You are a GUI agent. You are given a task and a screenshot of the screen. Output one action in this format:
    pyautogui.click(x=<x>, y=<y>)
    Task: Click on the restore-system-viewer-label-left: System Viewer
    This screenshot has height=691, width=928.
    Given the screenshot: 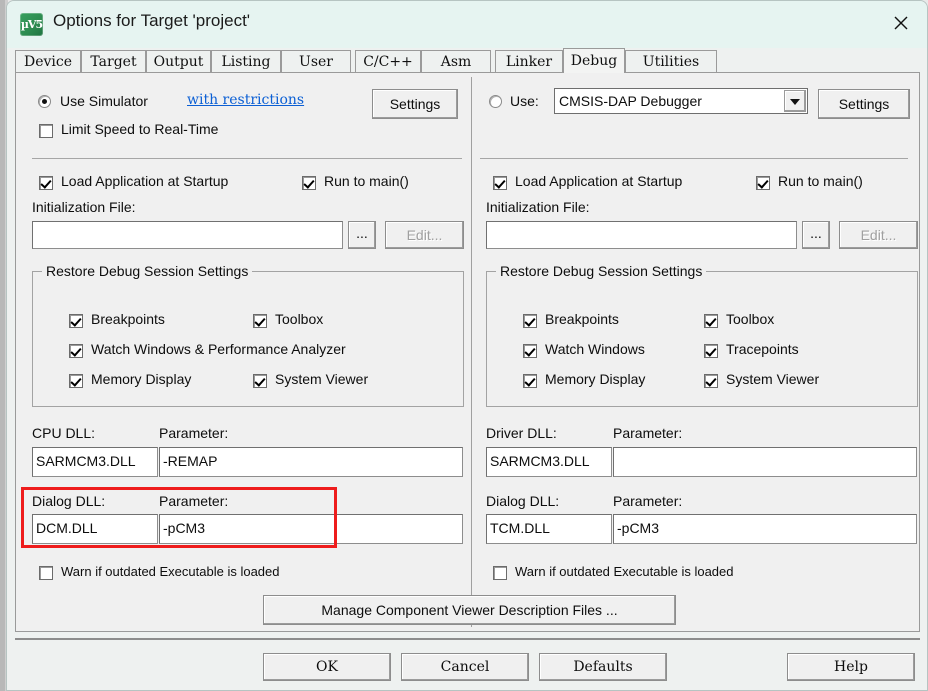 What is the action you would take?
    pyautogui.click(x=321, y=379)
    